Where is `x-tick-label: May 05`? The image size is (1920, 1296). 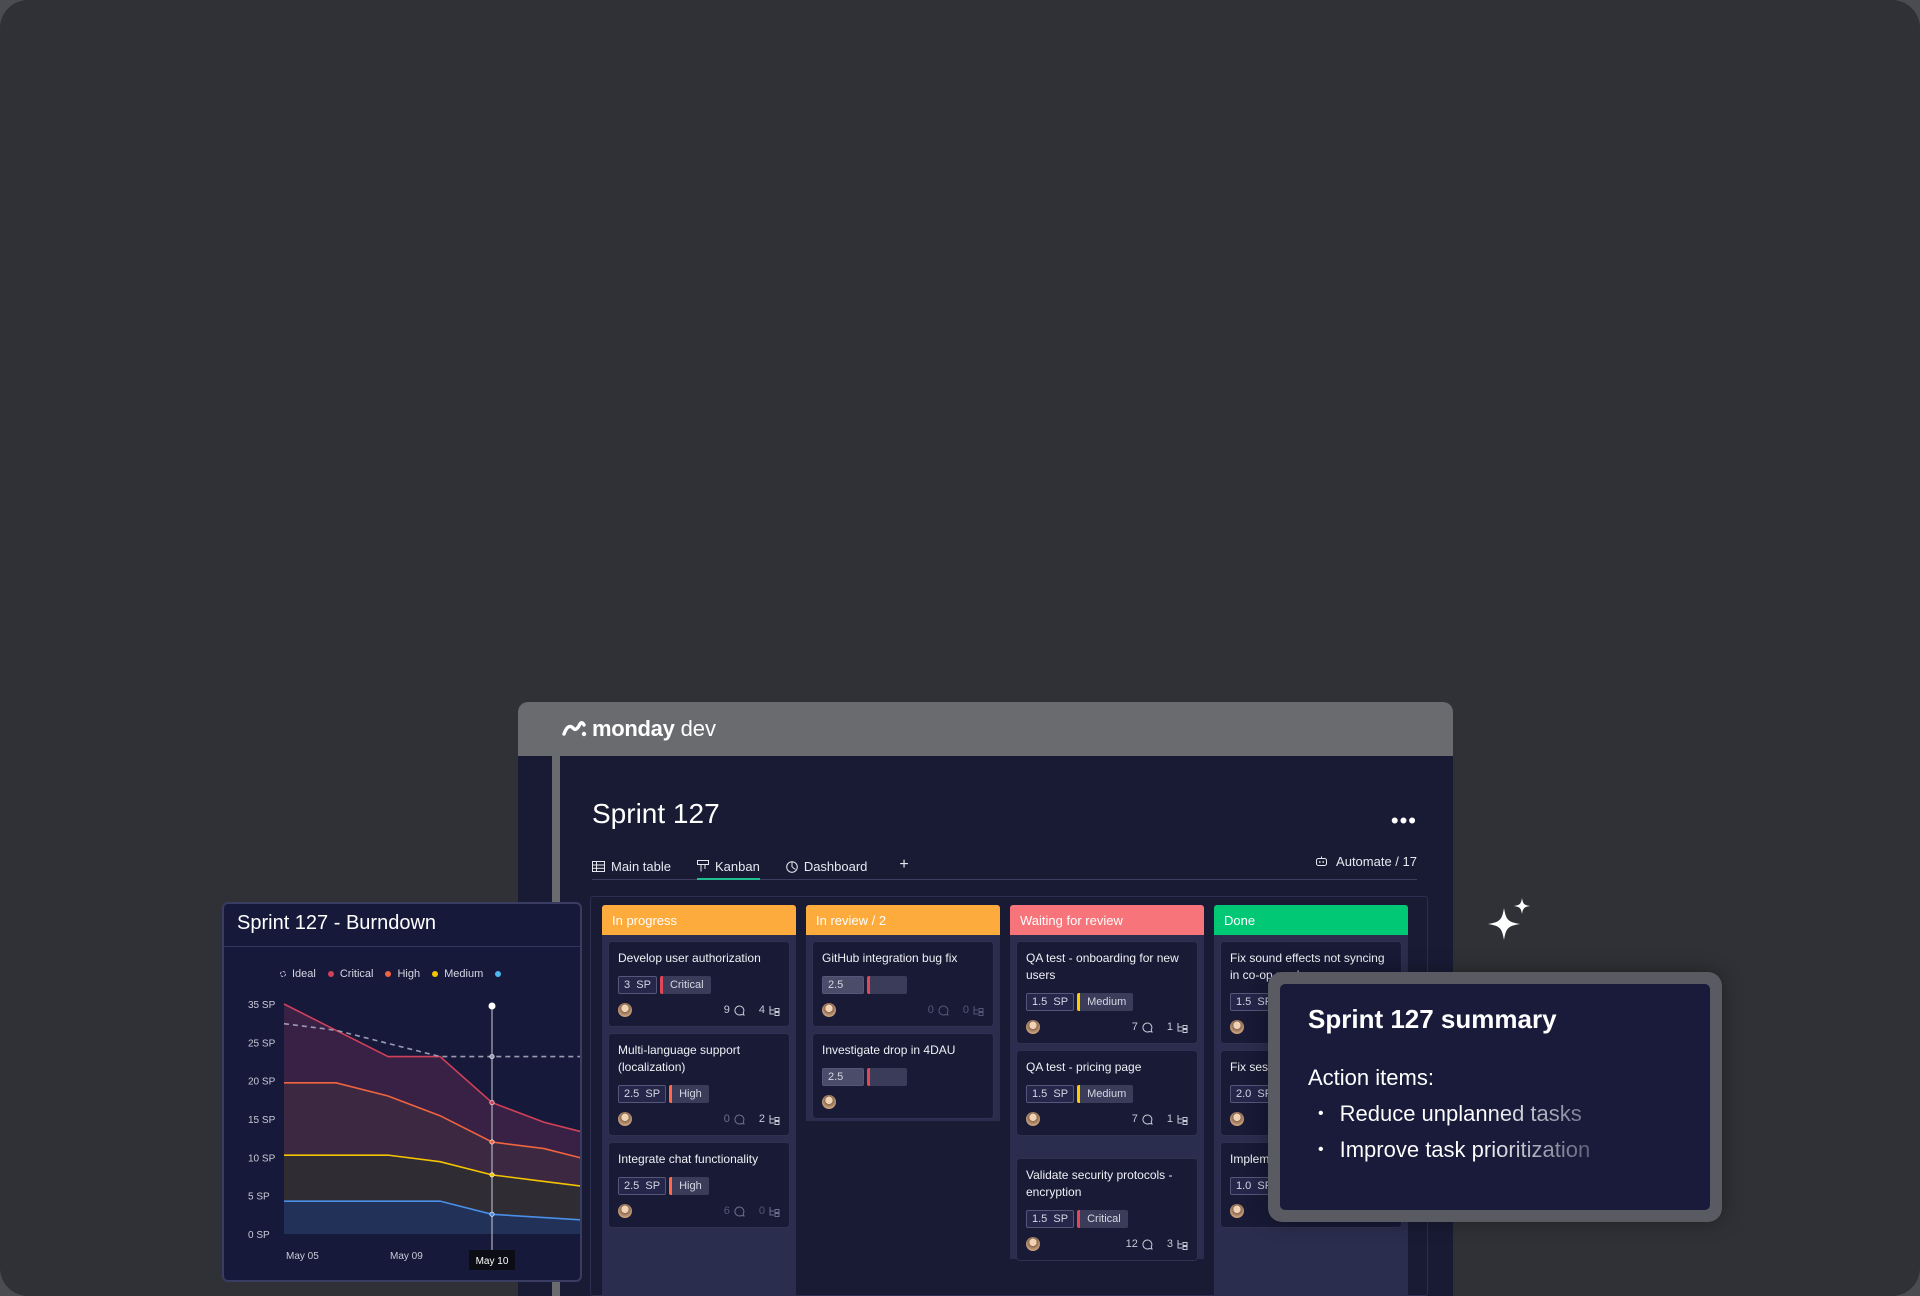 x-tick-label: May 05 is located at coordinates (302, 1256).